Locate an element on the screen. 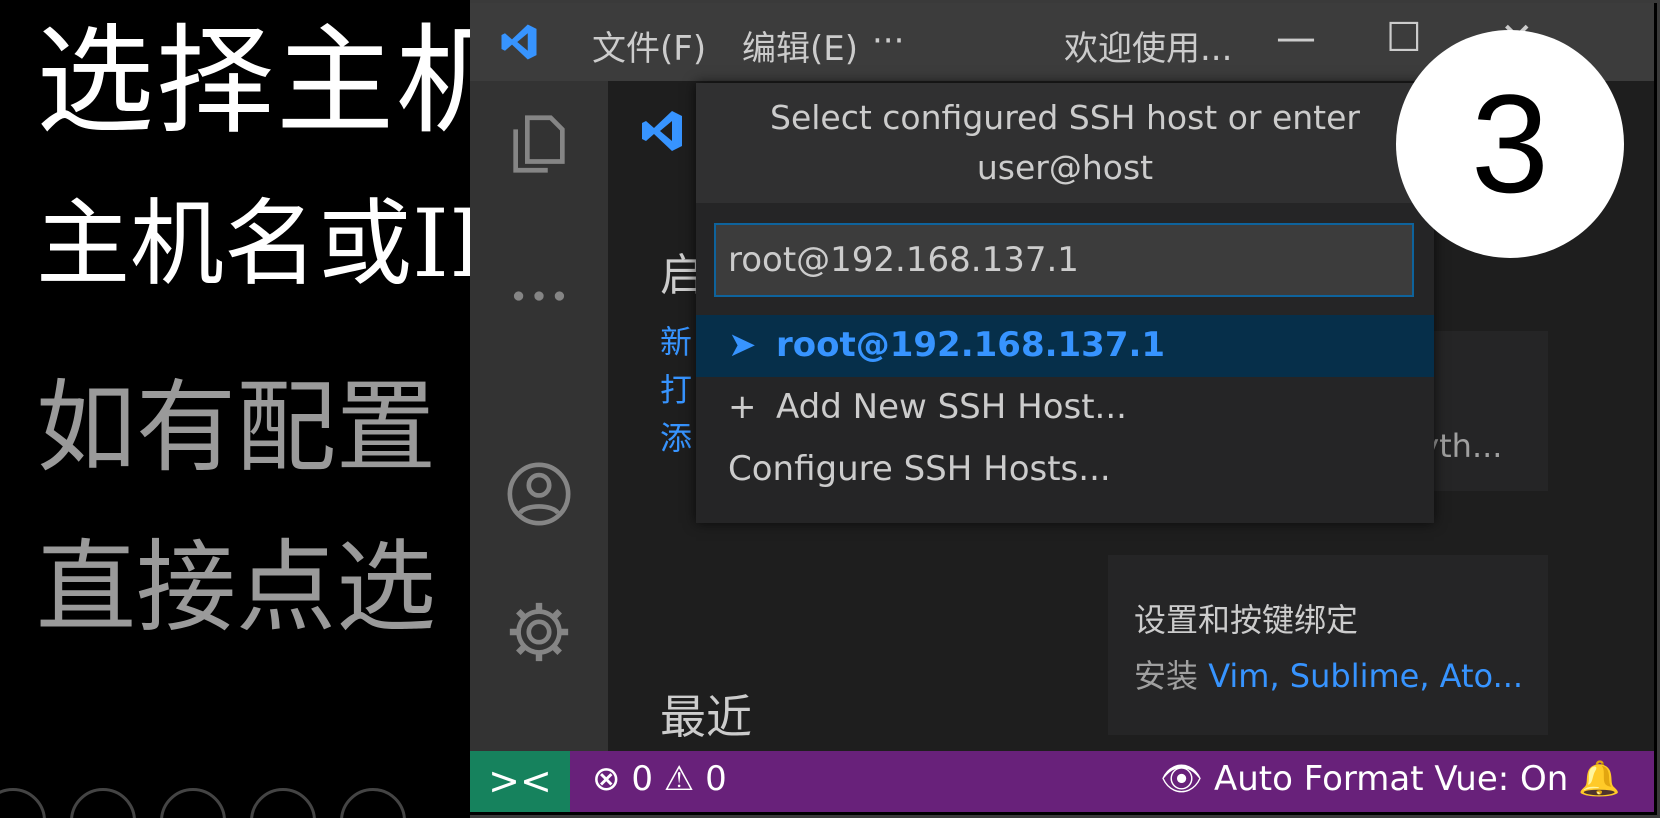  notifications-bell-icon: 🔔 is located at coordinates (1599, 779).